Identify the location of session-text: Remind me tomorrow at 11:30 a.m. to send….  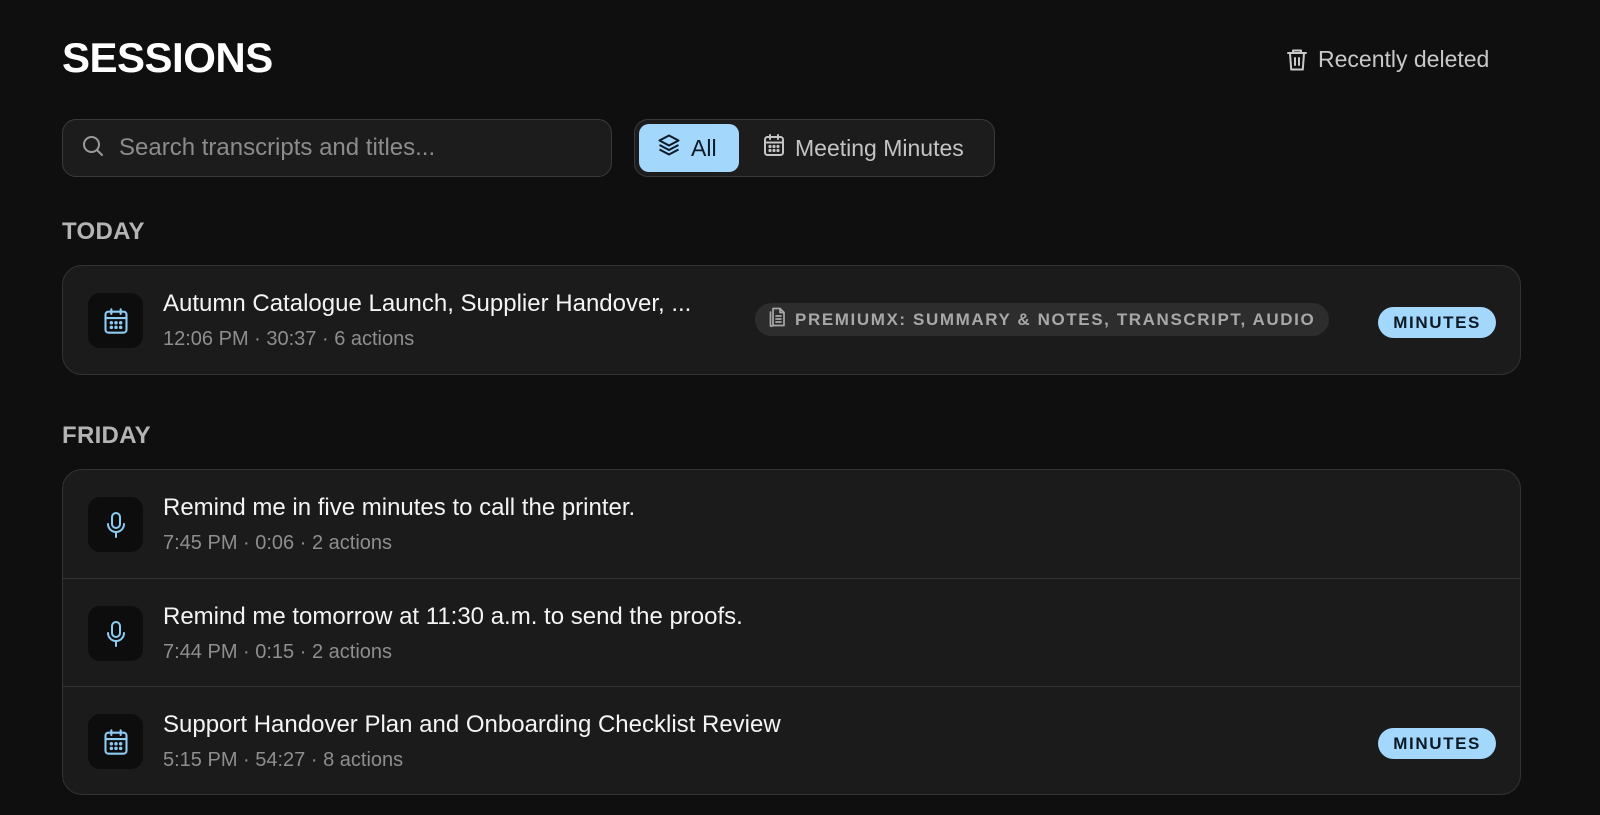
(453, 633).